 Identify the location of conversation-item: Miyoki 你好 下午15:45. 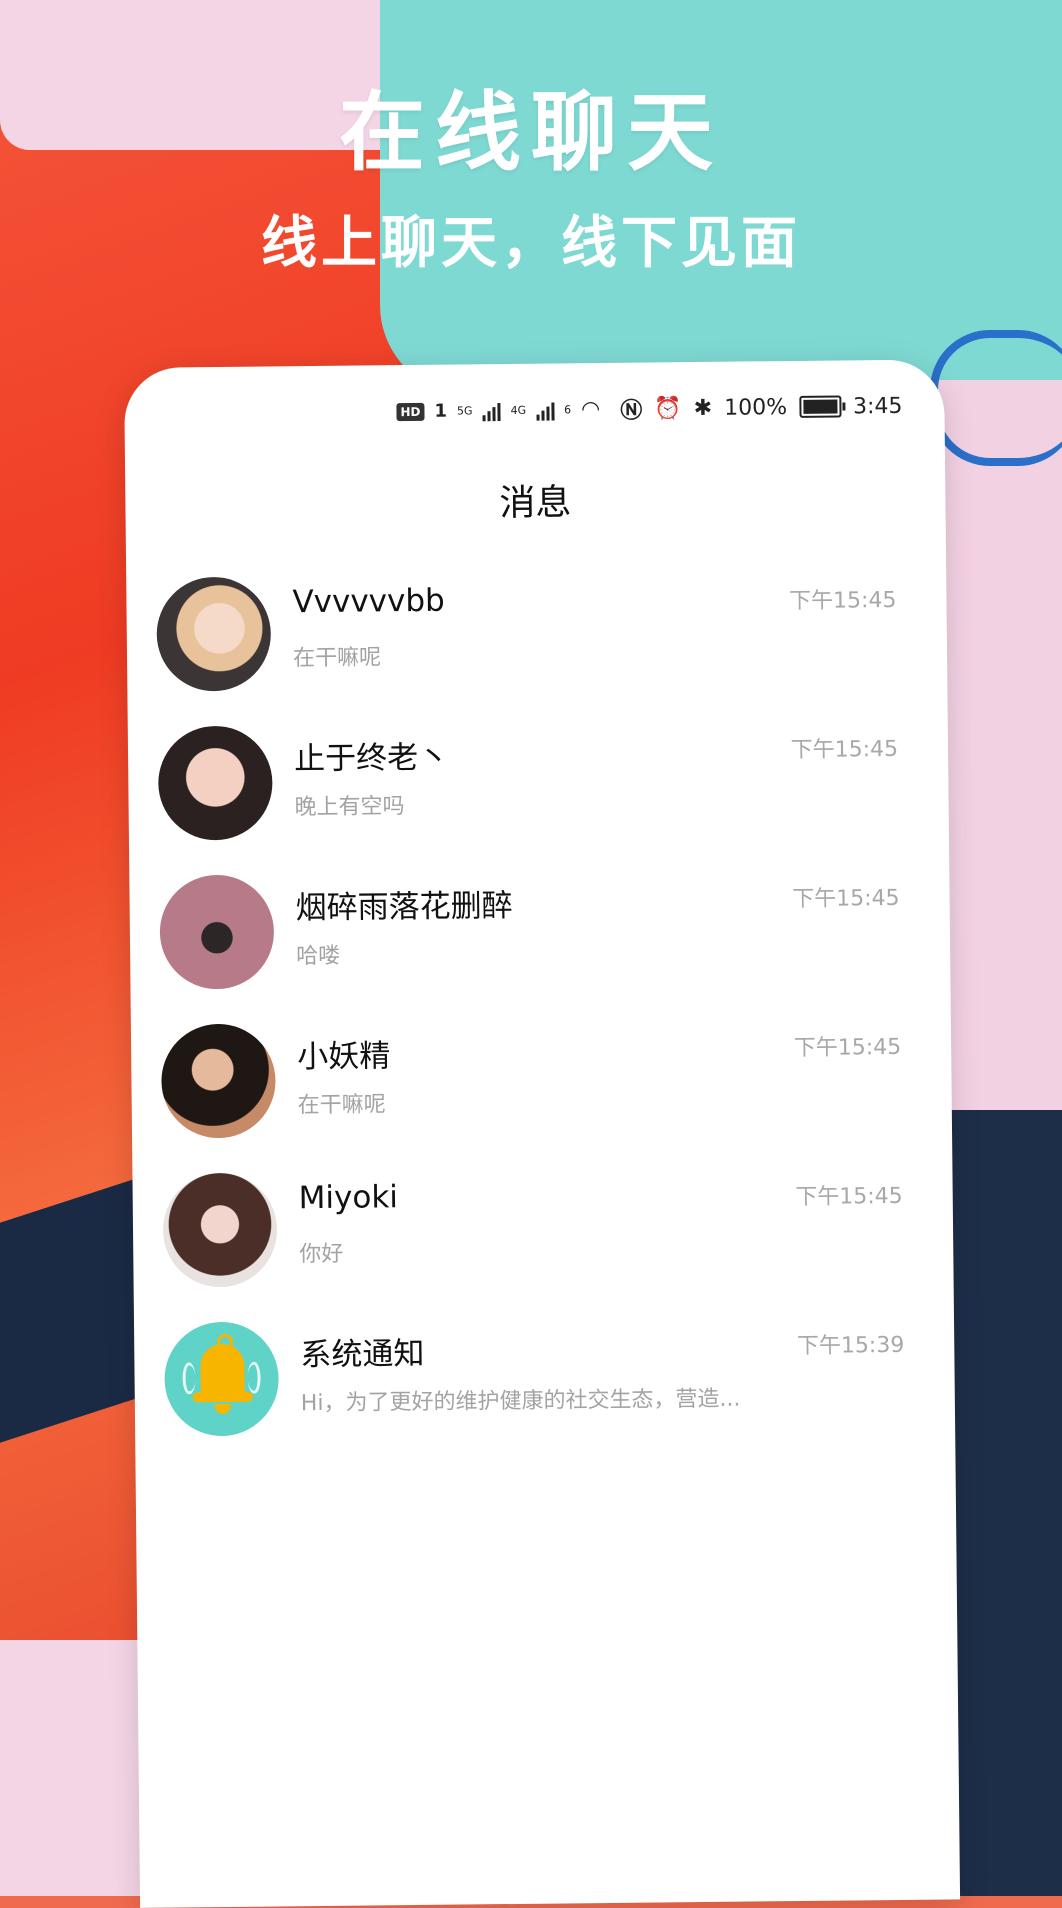
(543, 1244).